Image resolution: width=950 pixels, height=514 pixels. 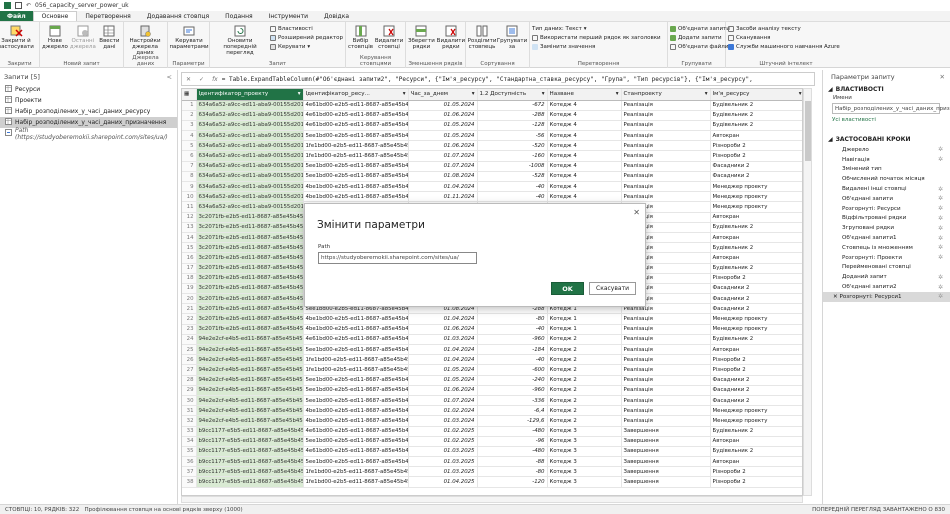 What do you see at coordinates (512, 390) in the screenshot?
I see `table-cell: -960` at bounding box center [512, 390].